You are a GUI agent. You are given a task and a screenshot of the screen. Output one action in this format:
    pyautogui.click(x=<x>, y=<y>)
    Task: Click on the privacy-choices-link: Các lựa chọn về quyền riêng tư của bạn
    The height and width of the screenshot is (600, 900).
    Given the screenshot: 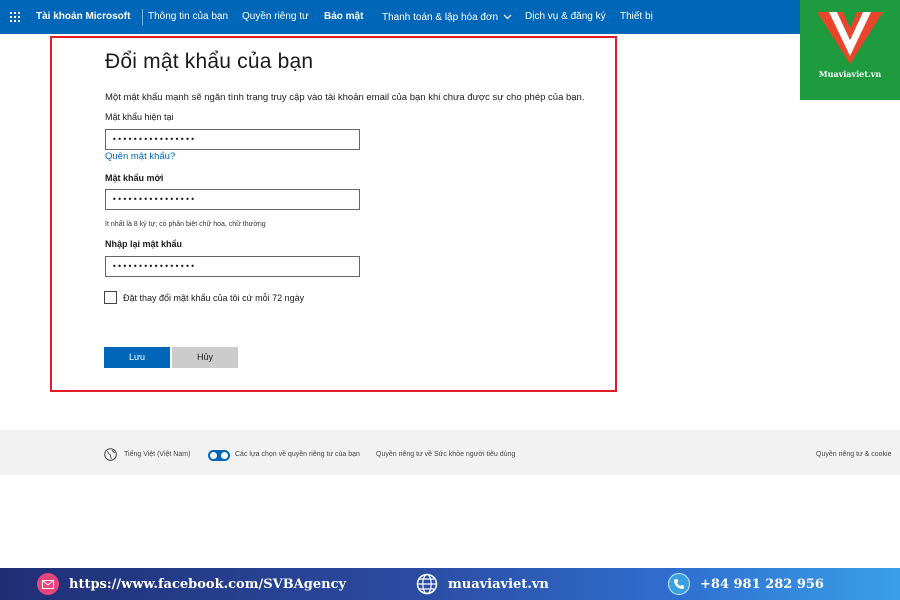 What is the action you would take?
    pyautogui.click(x=297, y=454)
    